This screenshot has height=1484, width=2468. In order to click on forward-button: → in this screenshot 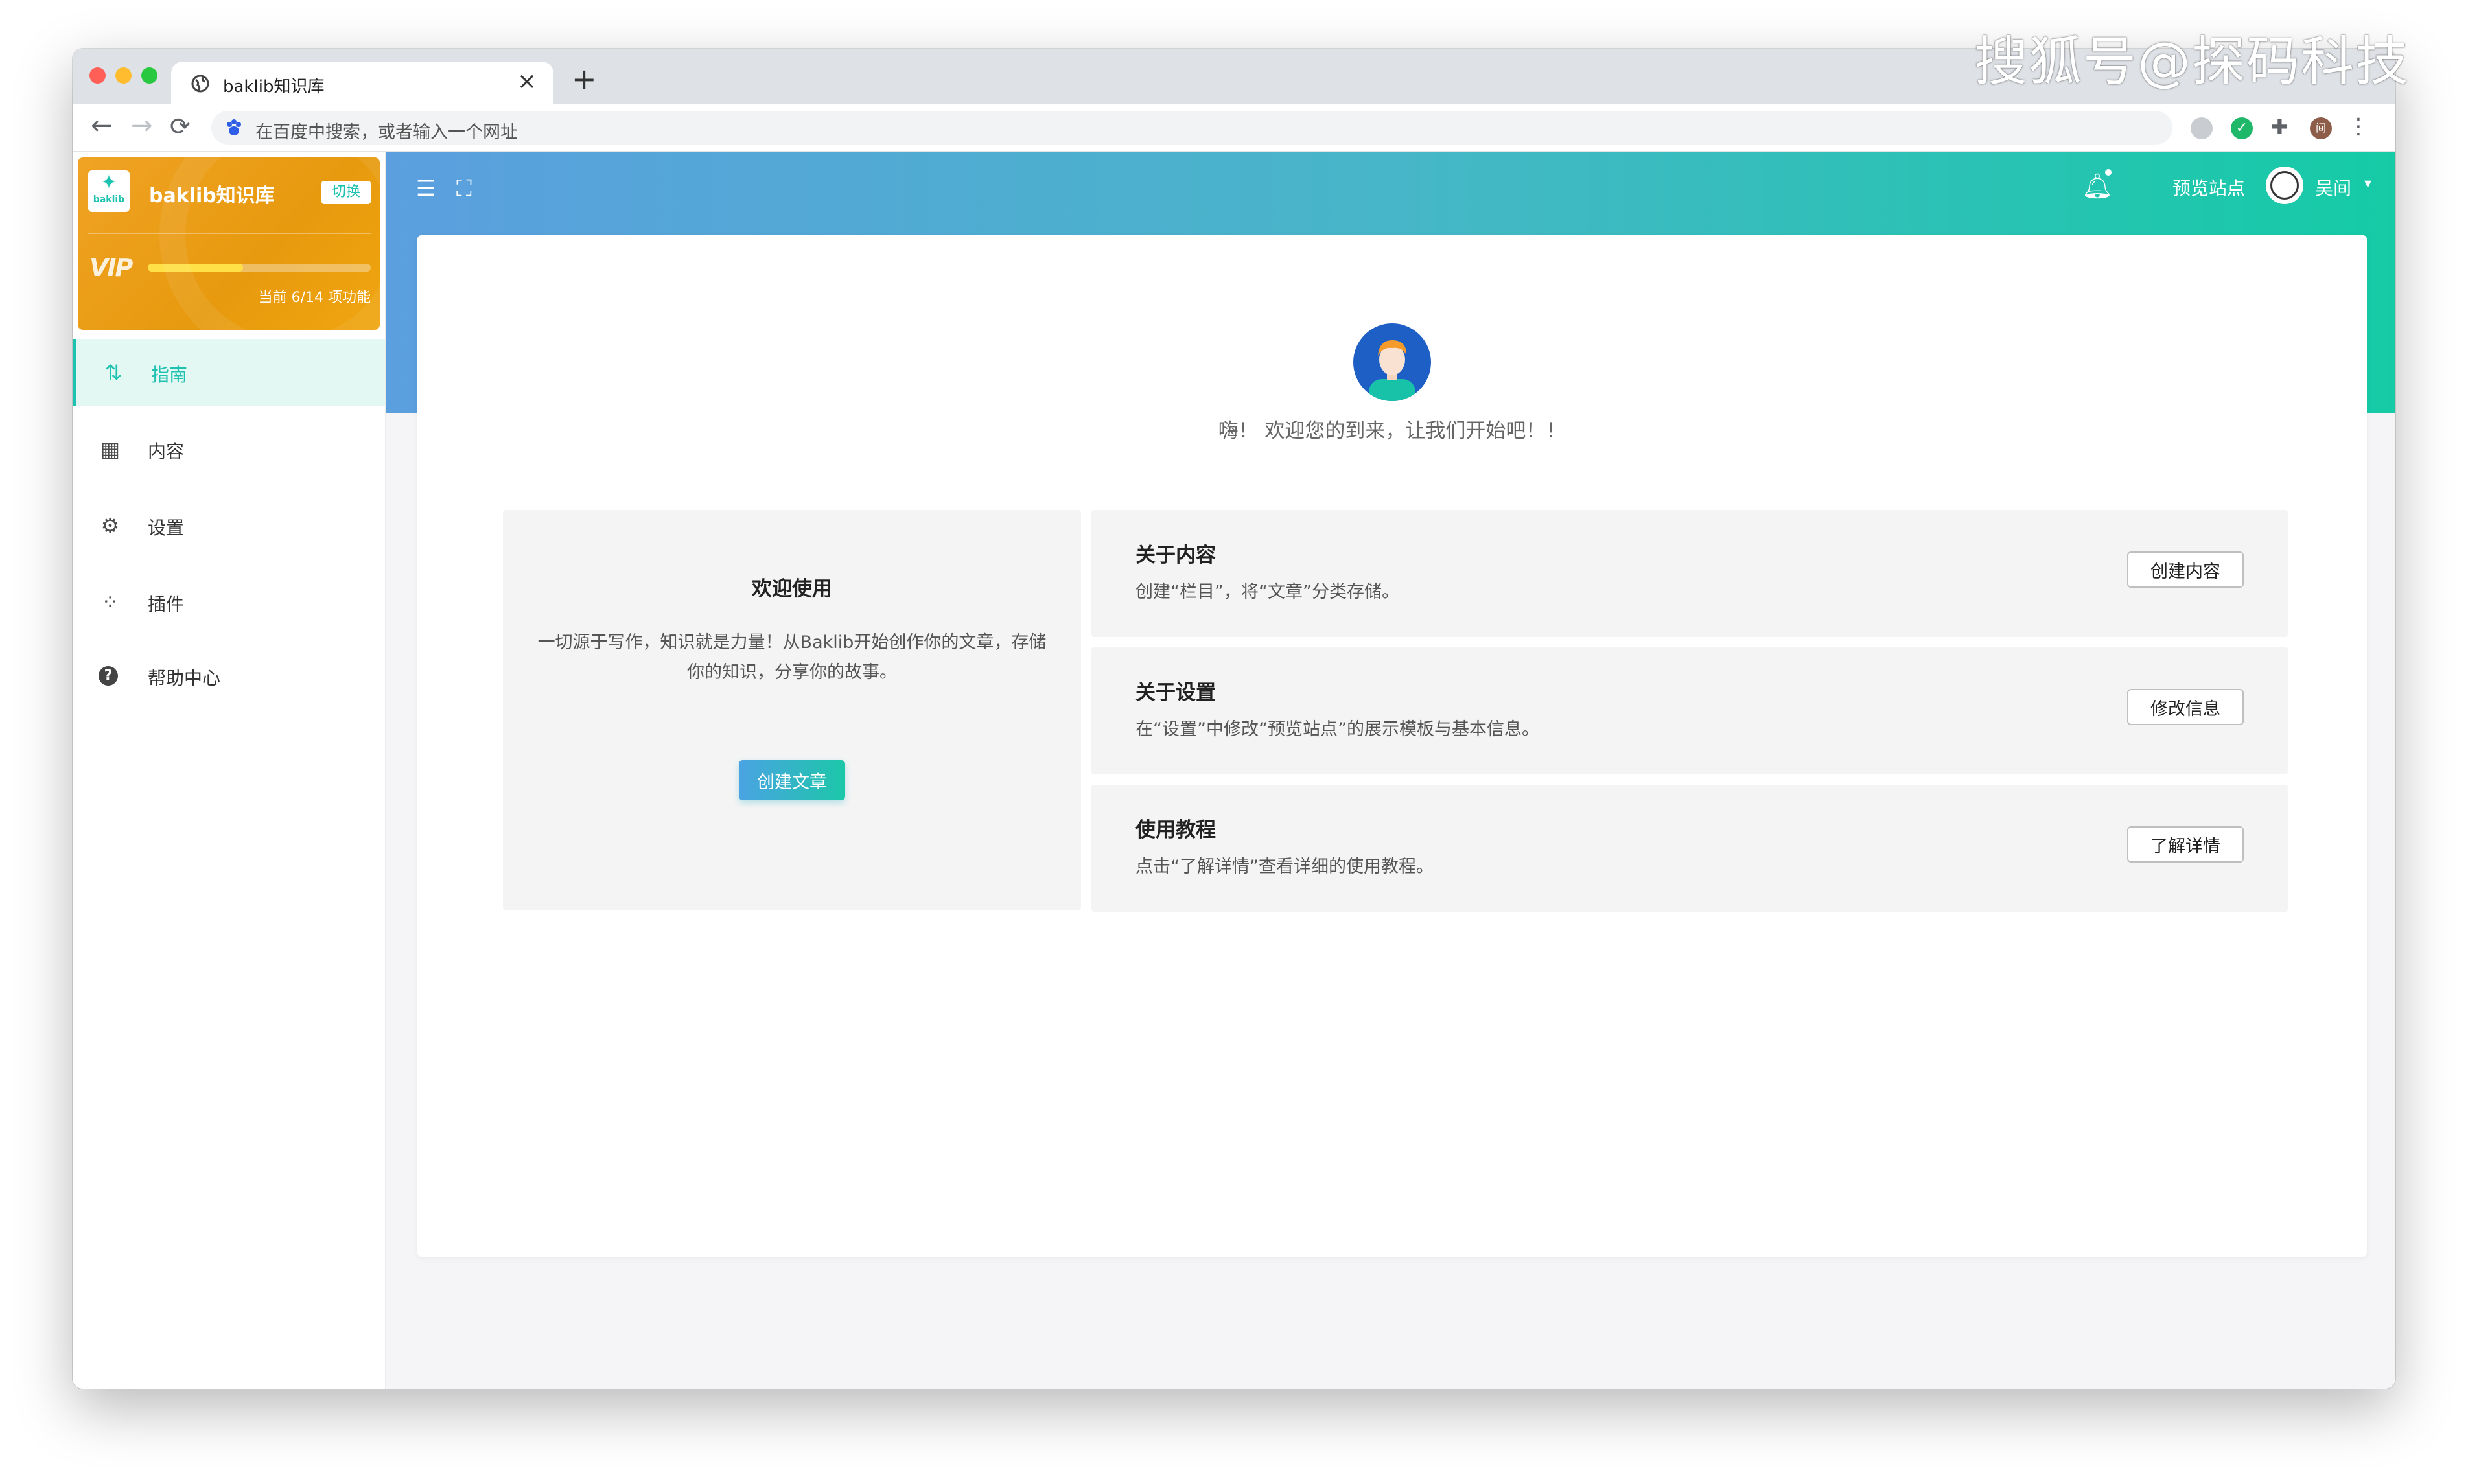, I will do `click(142, 126)`.